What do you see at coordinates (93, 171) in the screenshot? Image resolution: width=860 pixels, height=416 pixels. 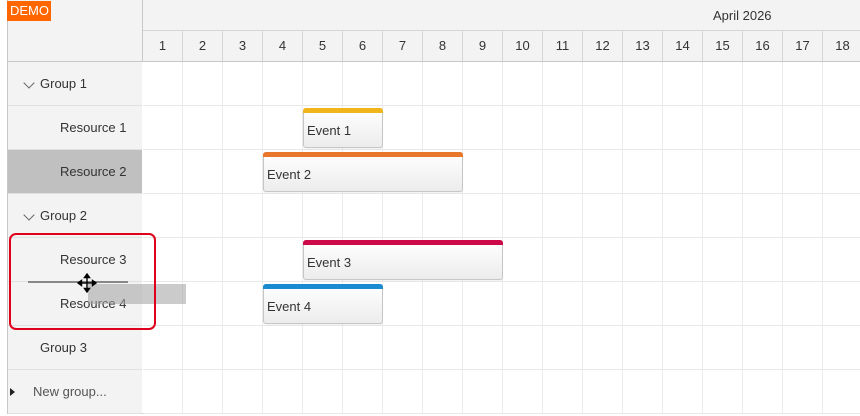 I see `row-label: Resource 2` at bounding box center [93, 171].